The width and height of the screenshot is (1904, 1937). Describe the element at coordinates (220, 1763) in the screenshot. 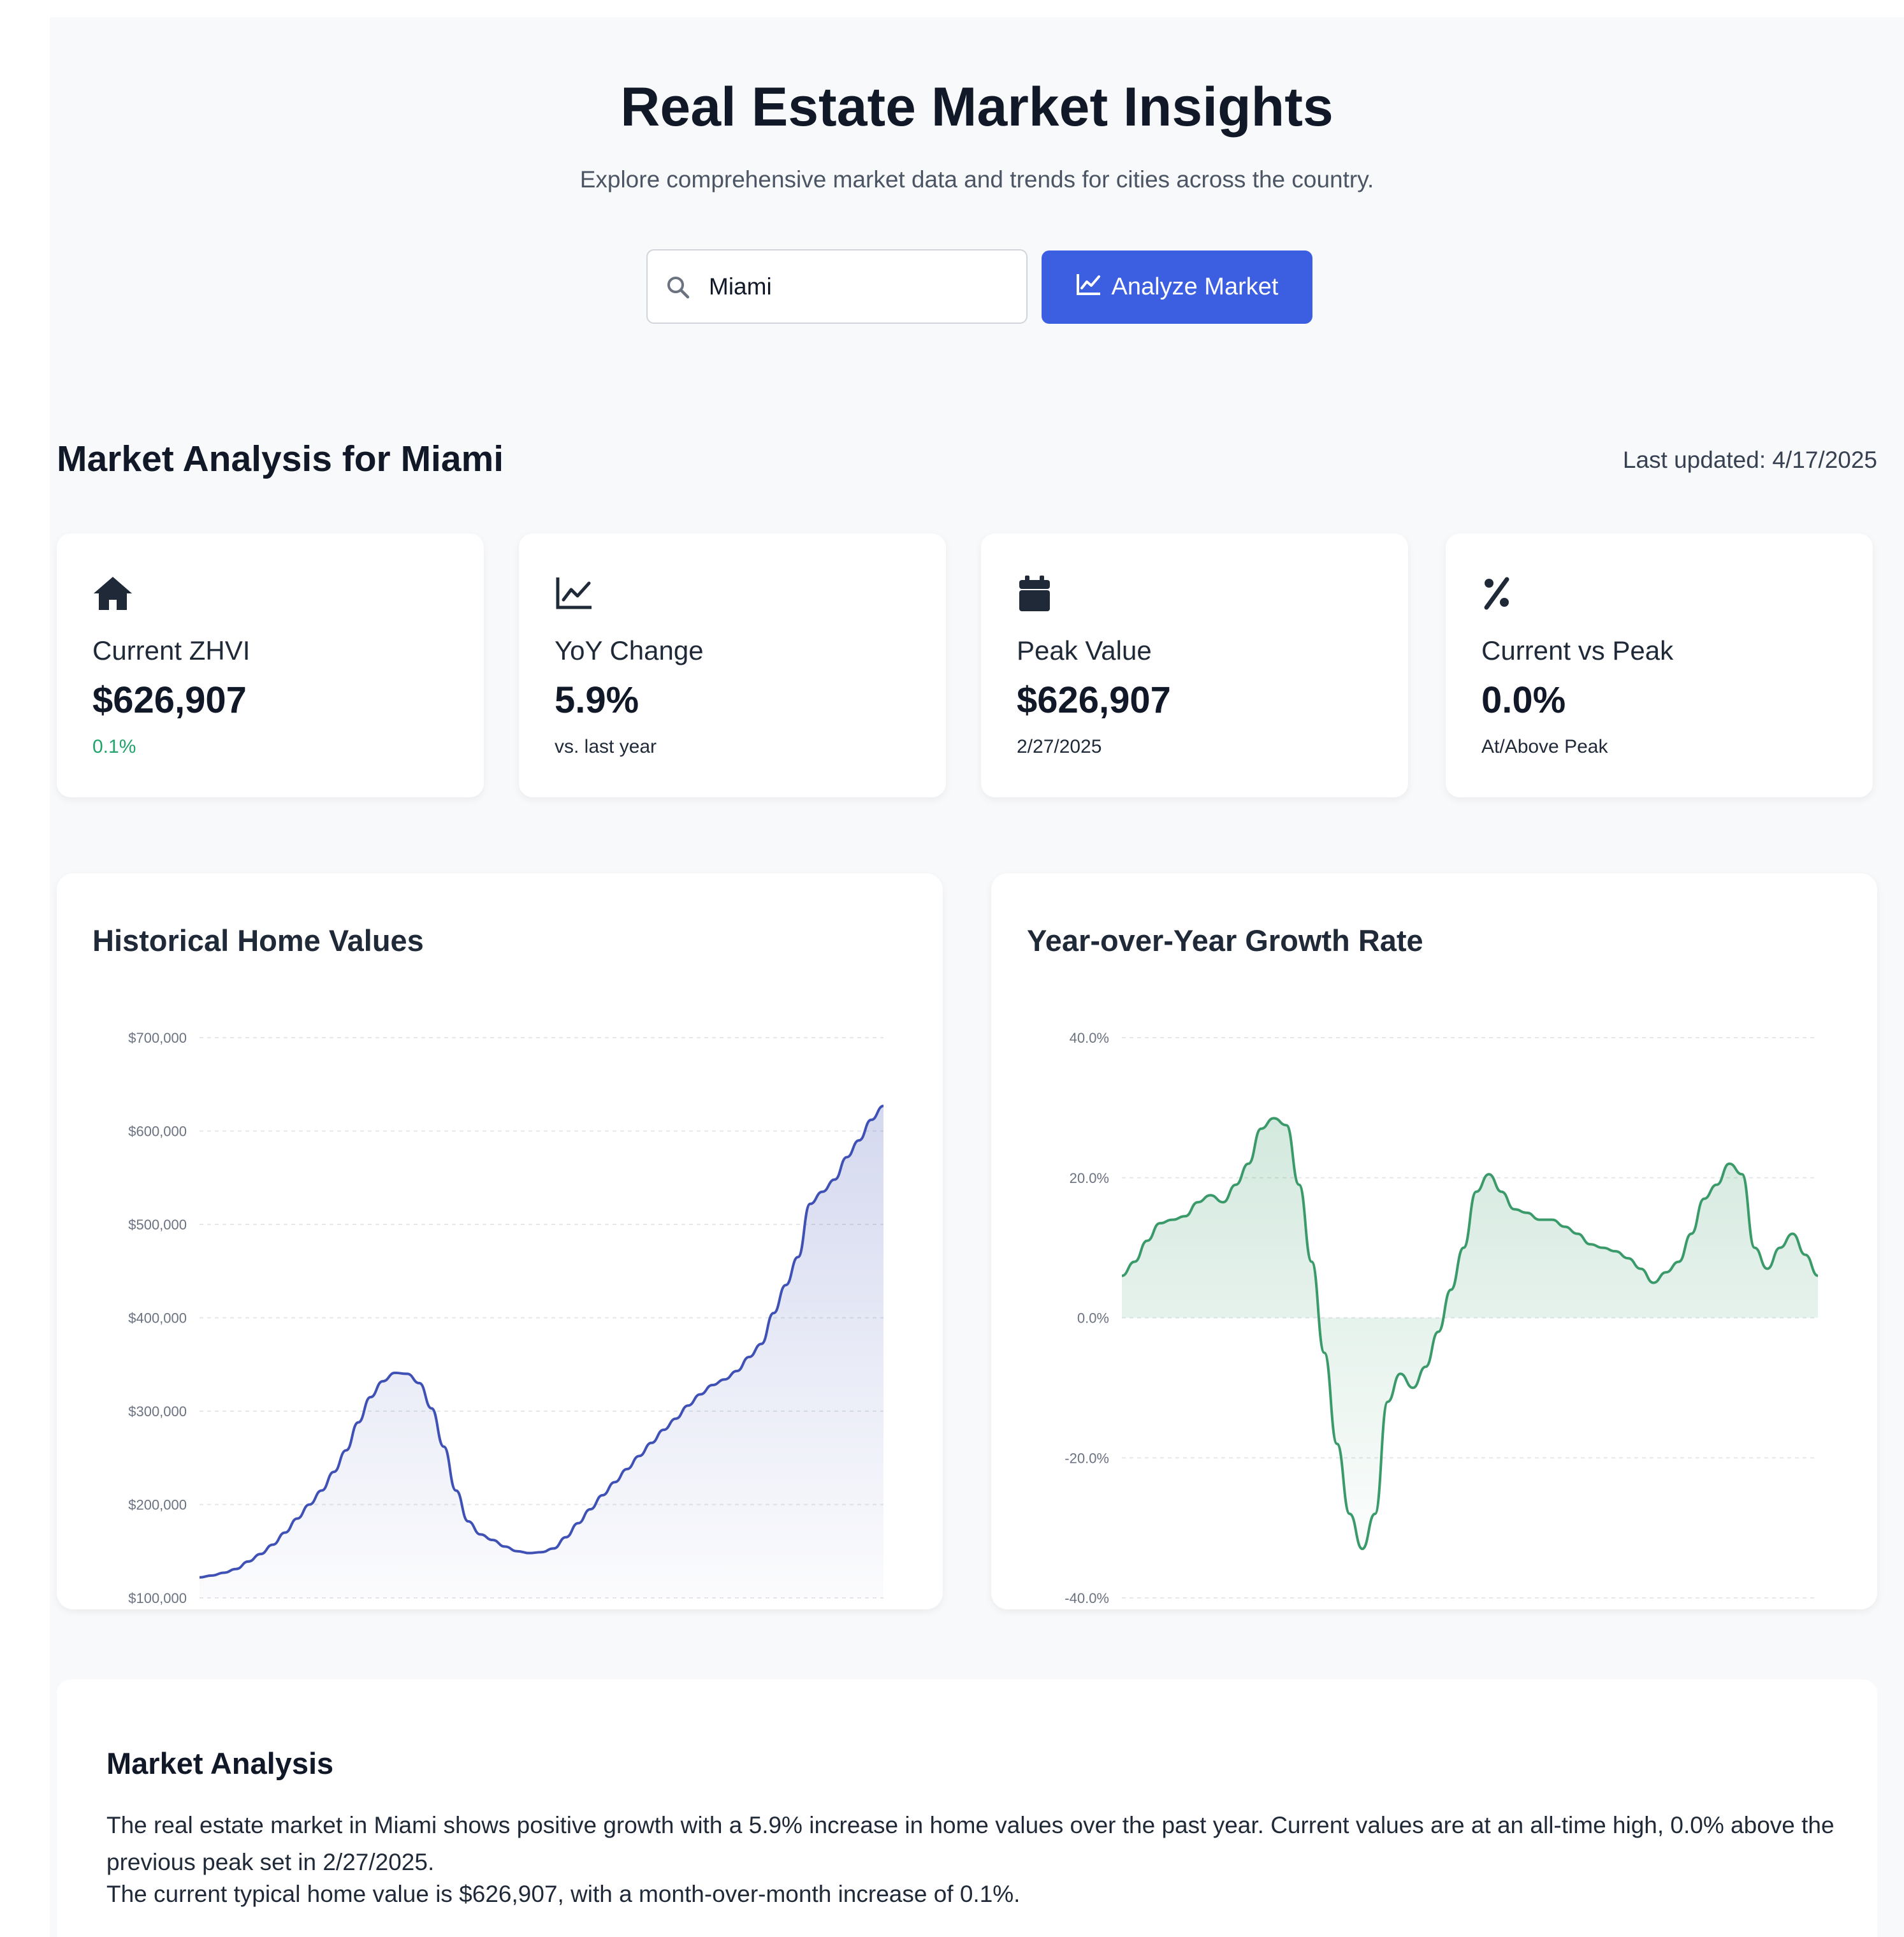

I see `market-analysis-title: Market Analysis` at that location.